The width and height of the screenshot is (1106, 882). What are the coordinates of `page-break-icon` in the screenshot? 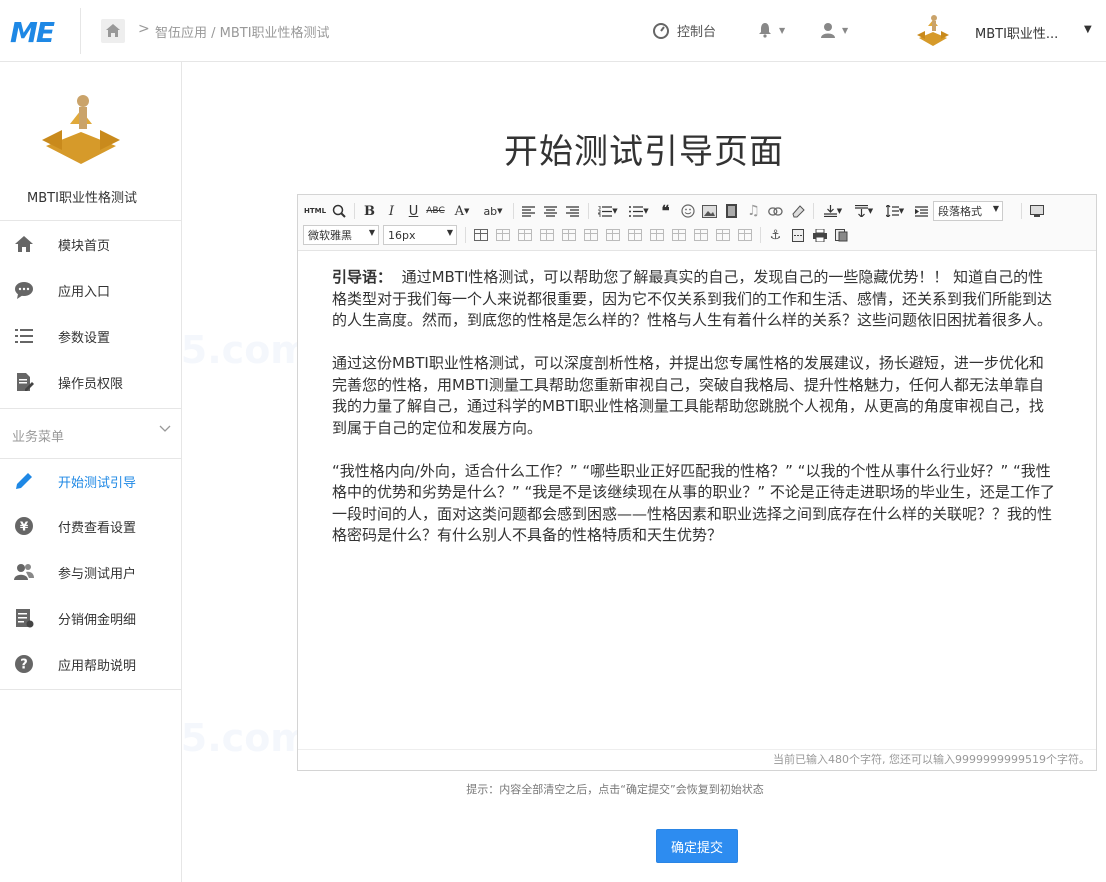 It's located at (797, 235).